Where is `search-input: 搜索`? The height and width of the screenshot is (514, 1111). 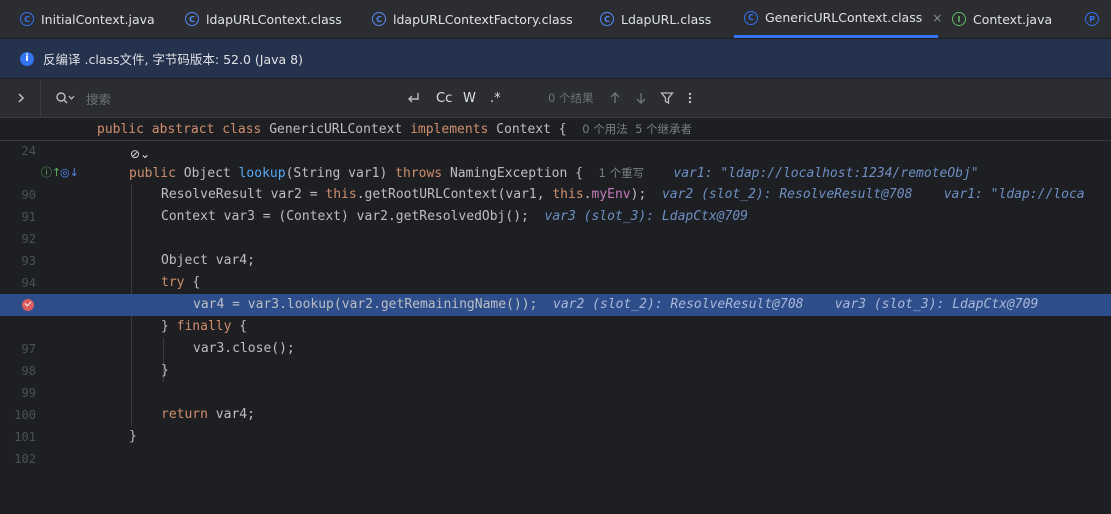
search-input: 搜索 is located at coordinates (98, 98).